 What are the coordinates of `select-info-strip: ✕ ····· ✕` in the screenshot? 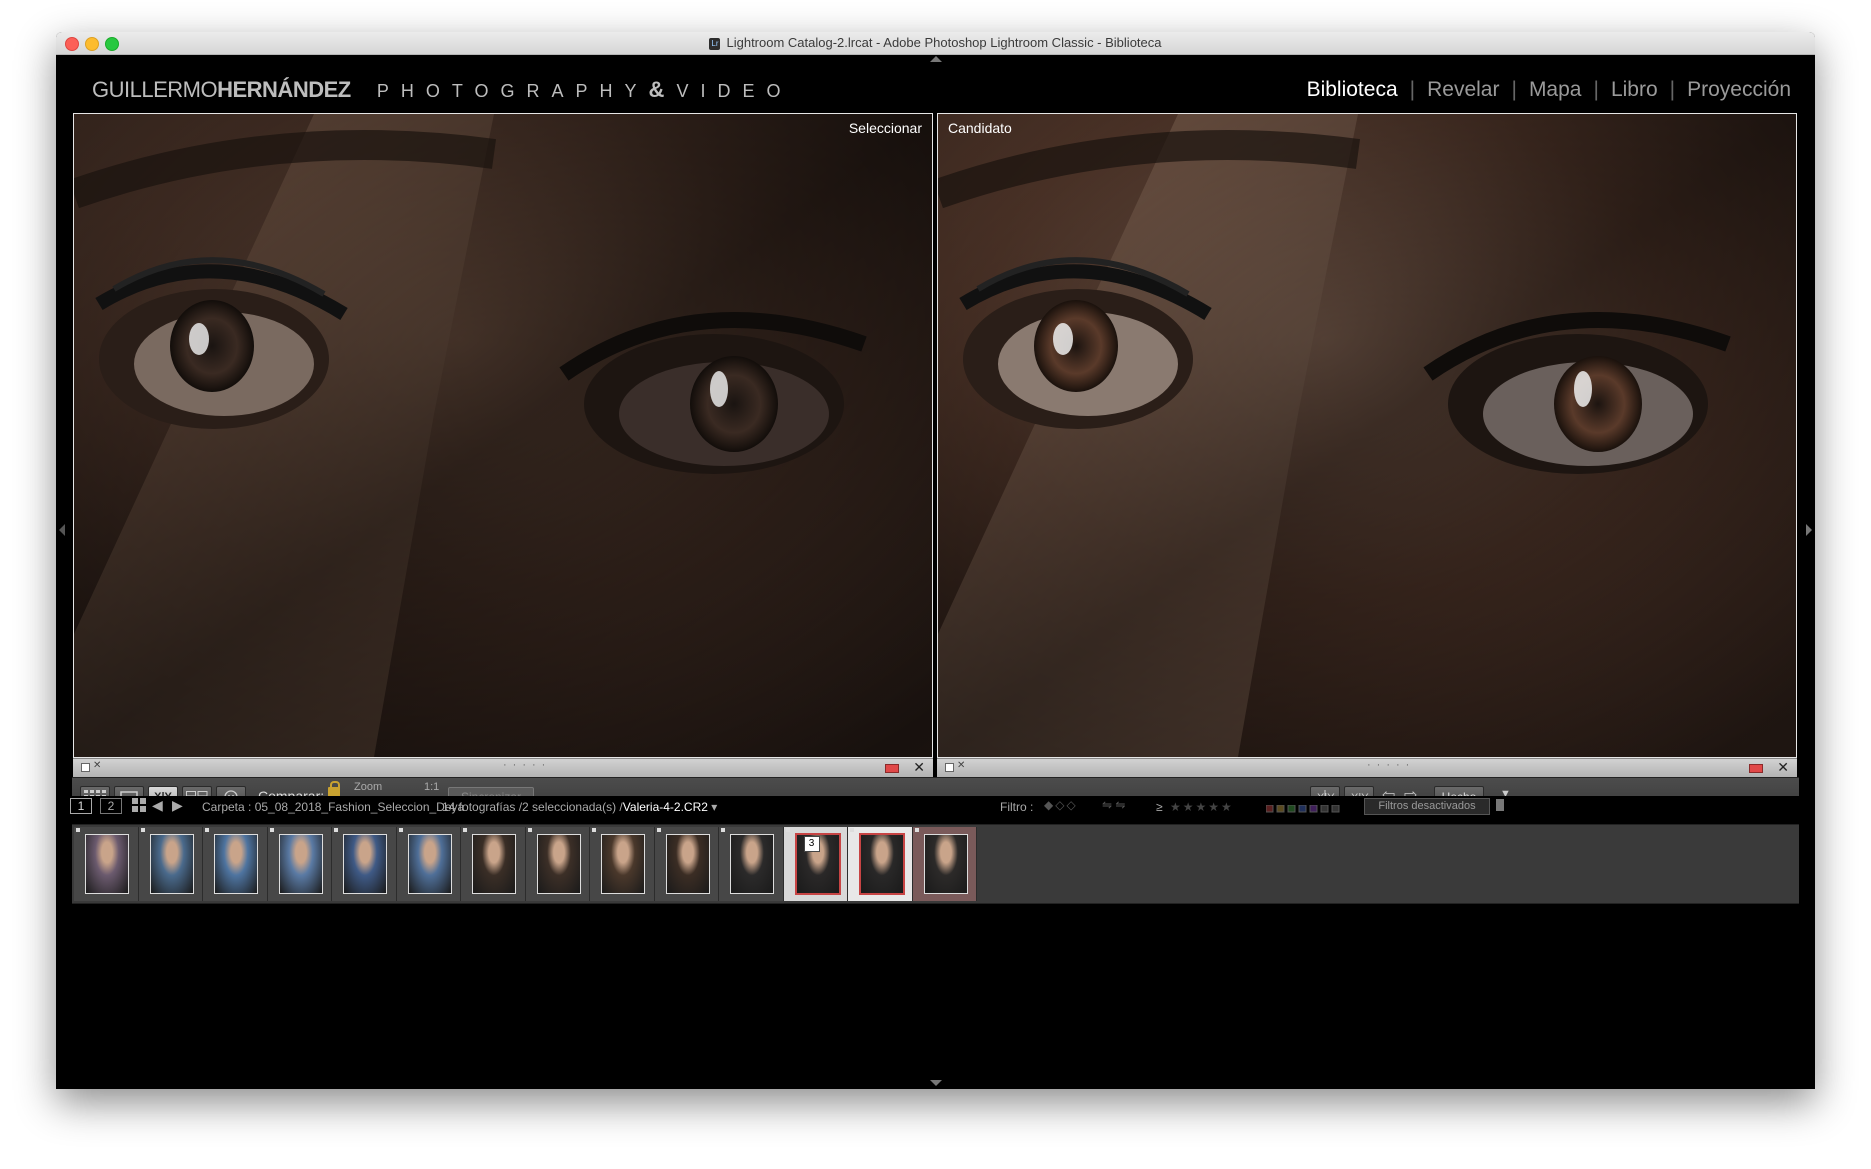 It's located at (503, 767).